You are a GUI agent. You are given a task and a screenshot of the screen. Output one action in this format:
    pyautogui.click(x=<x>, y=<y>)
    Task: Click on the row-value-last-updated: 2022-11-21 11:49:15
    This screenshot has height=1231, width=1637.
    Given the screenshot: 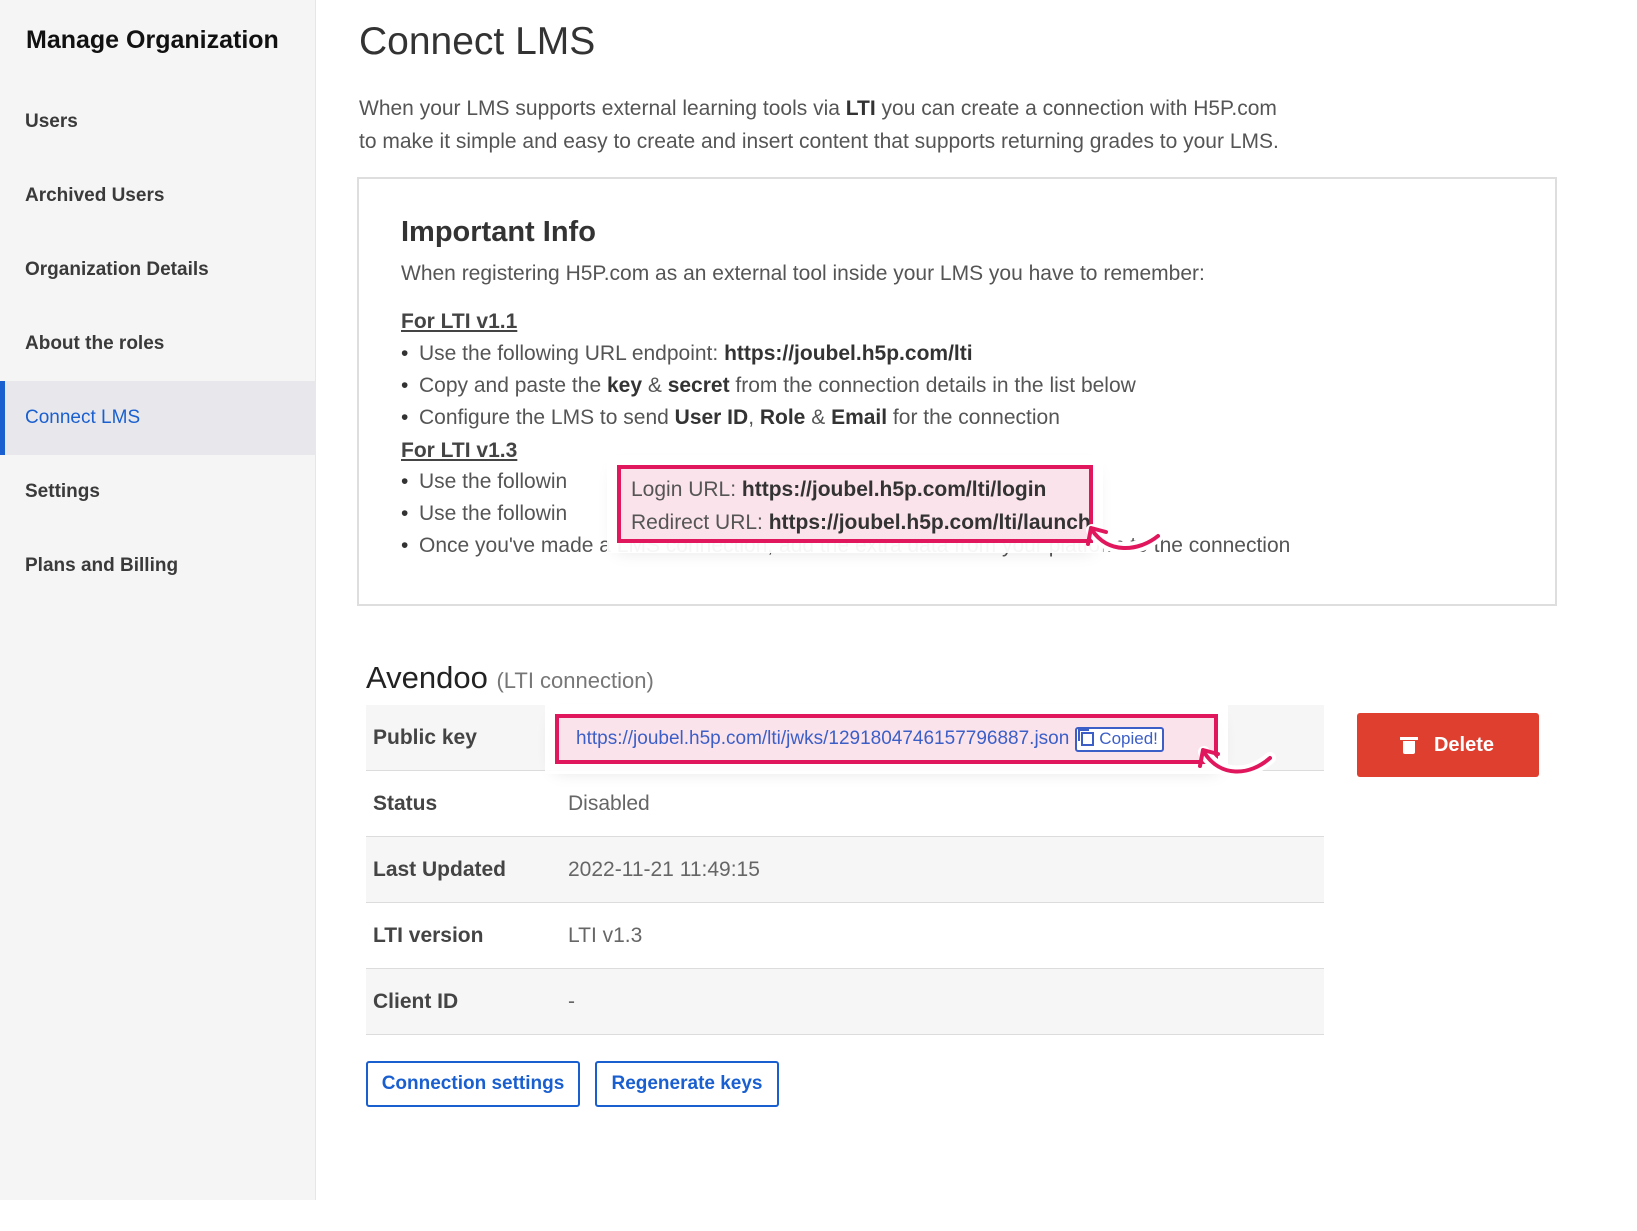 What is the action you would take?
    pyautogui.click(x=664, y=869)
    